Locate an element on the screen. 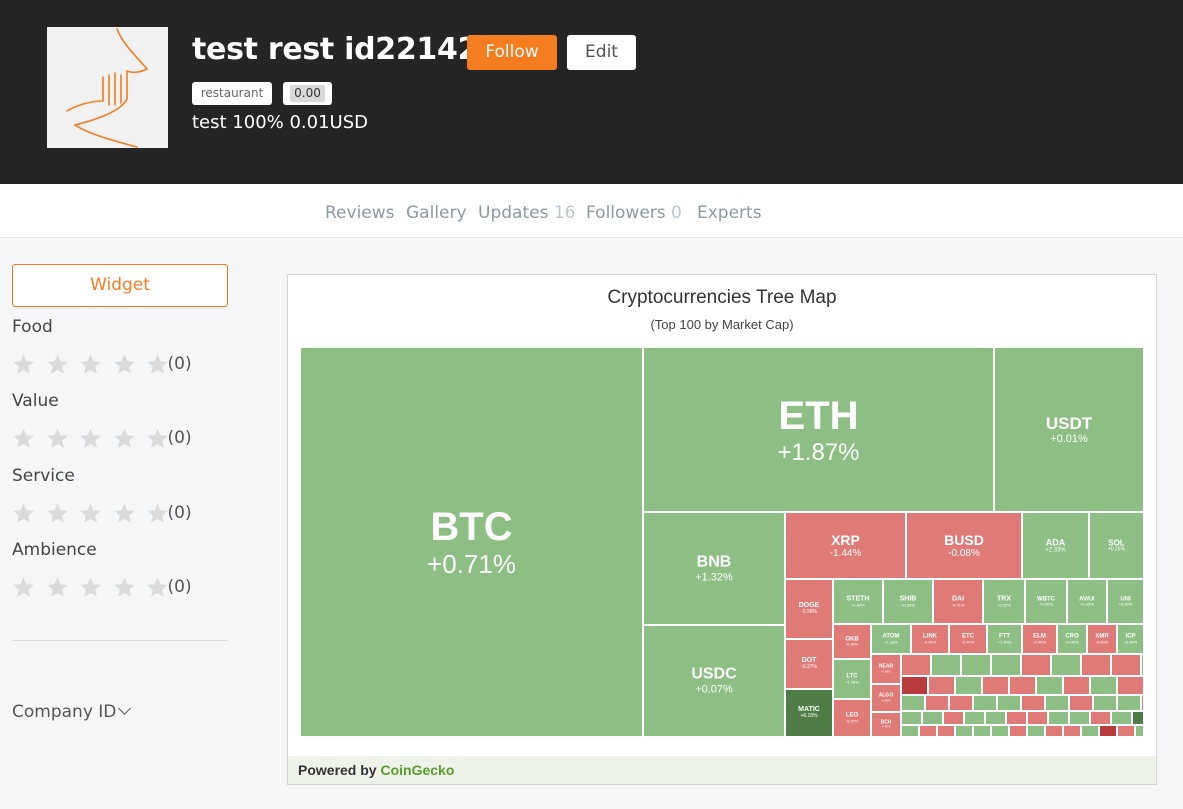 The height and width of the screenshot is (809, 1183). treemap-cell-atom: ATOM +1.18% is located at coordinates (891, 639).